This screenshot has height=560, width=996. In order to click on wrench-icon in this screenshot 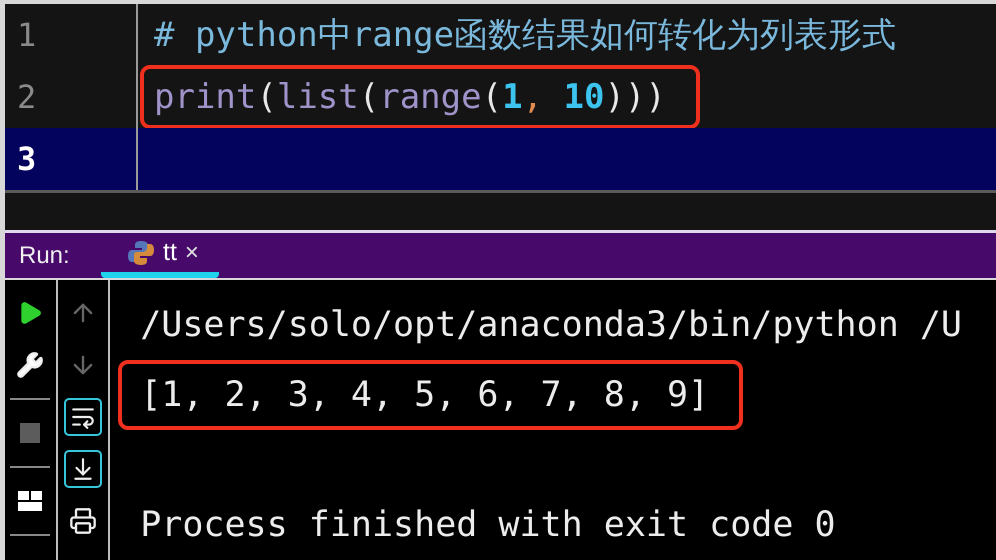, I will do `click(30, 365)`.